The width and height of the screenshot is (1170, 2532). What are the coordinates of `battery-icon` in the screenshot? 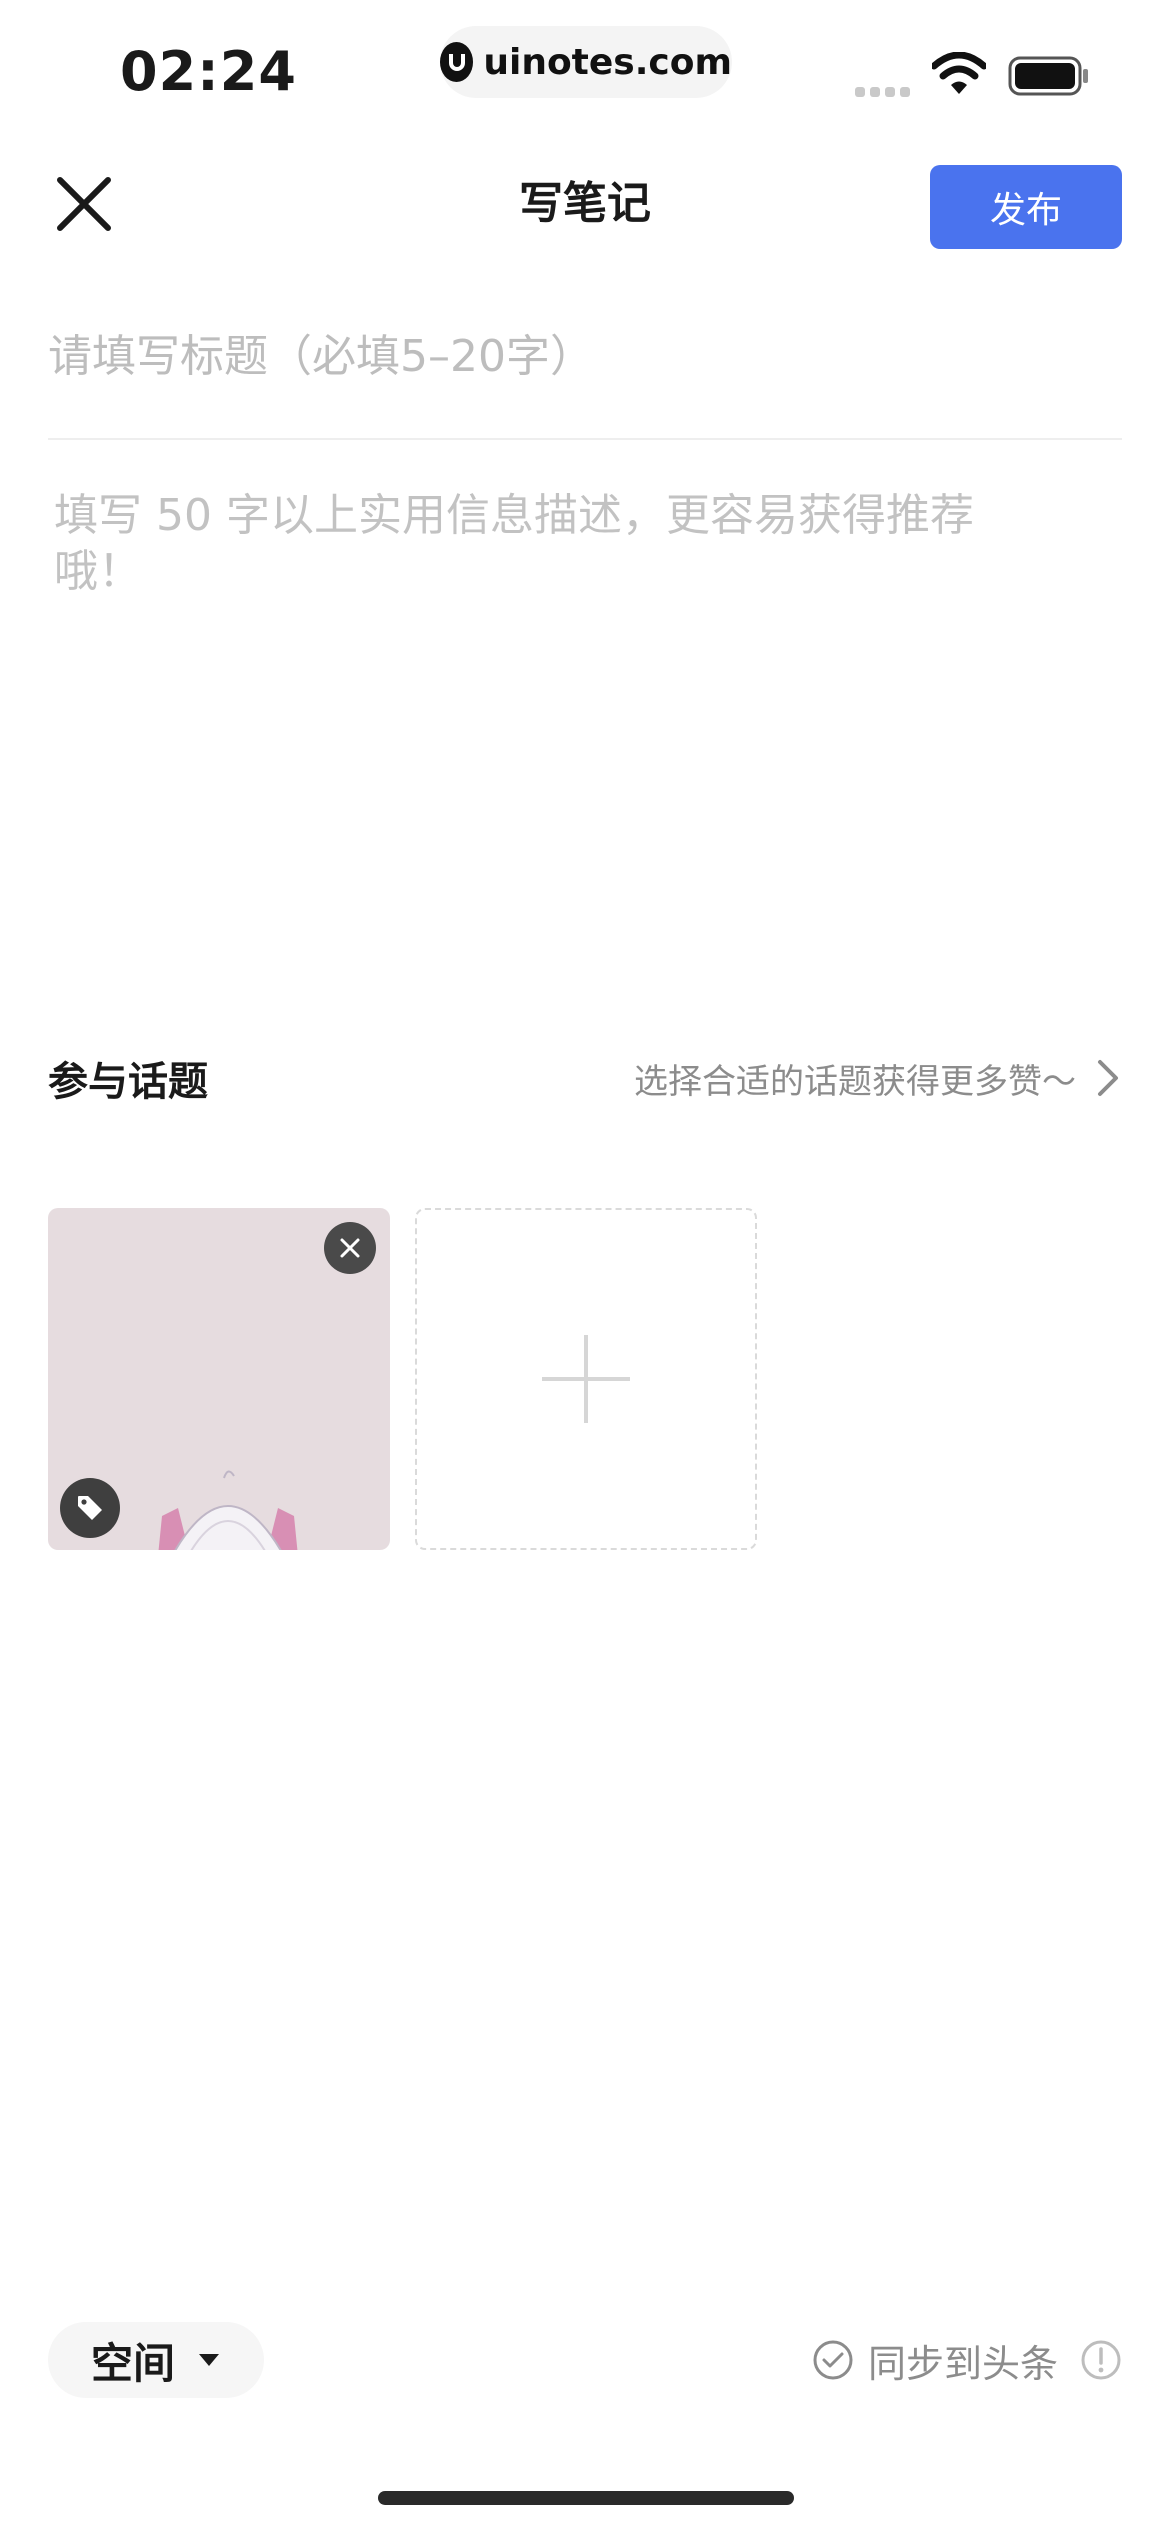 It's located at (1048, 76).